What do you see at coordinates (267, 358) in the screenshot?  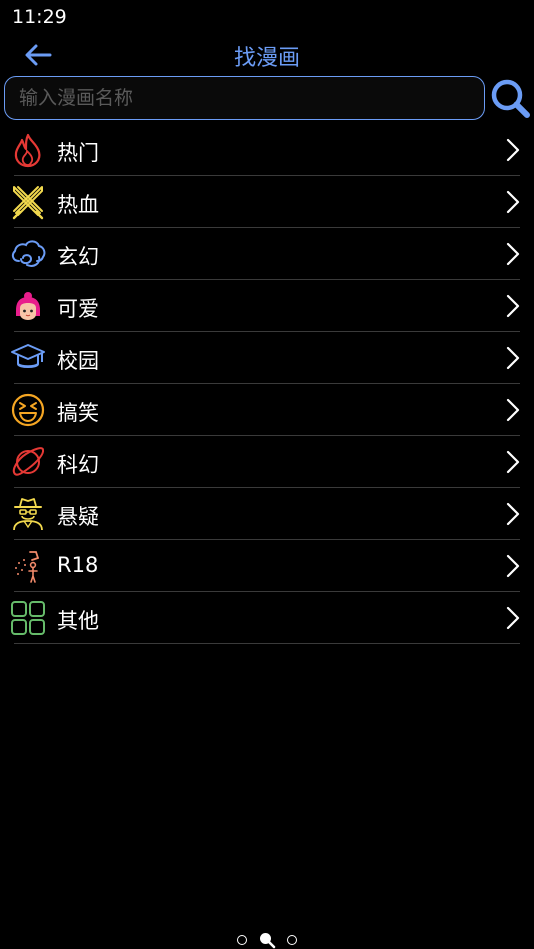 I see `category-item-campus: 校园` at bounding box center [267, 358].